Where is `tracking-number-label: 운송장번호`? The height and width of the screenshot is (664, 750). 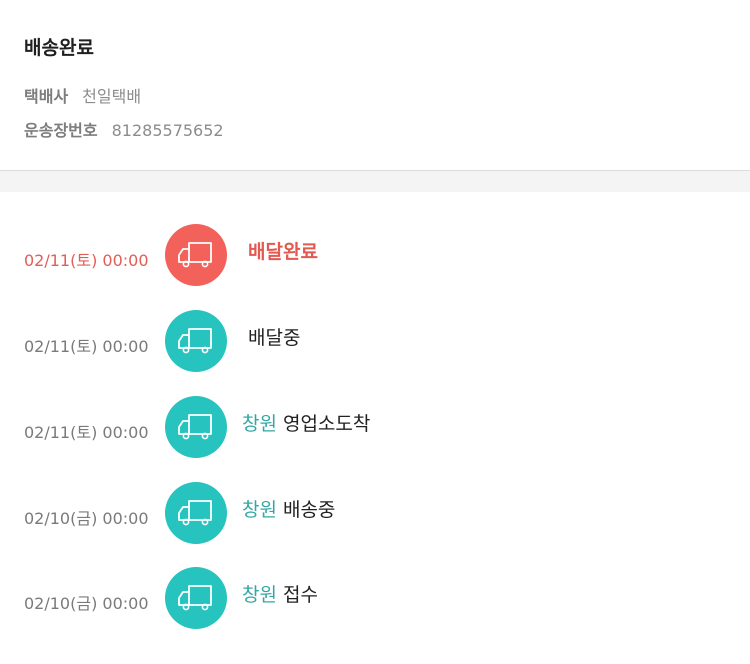 tracking-number-label: 운송장번호 is located at coordinates (61, 130).